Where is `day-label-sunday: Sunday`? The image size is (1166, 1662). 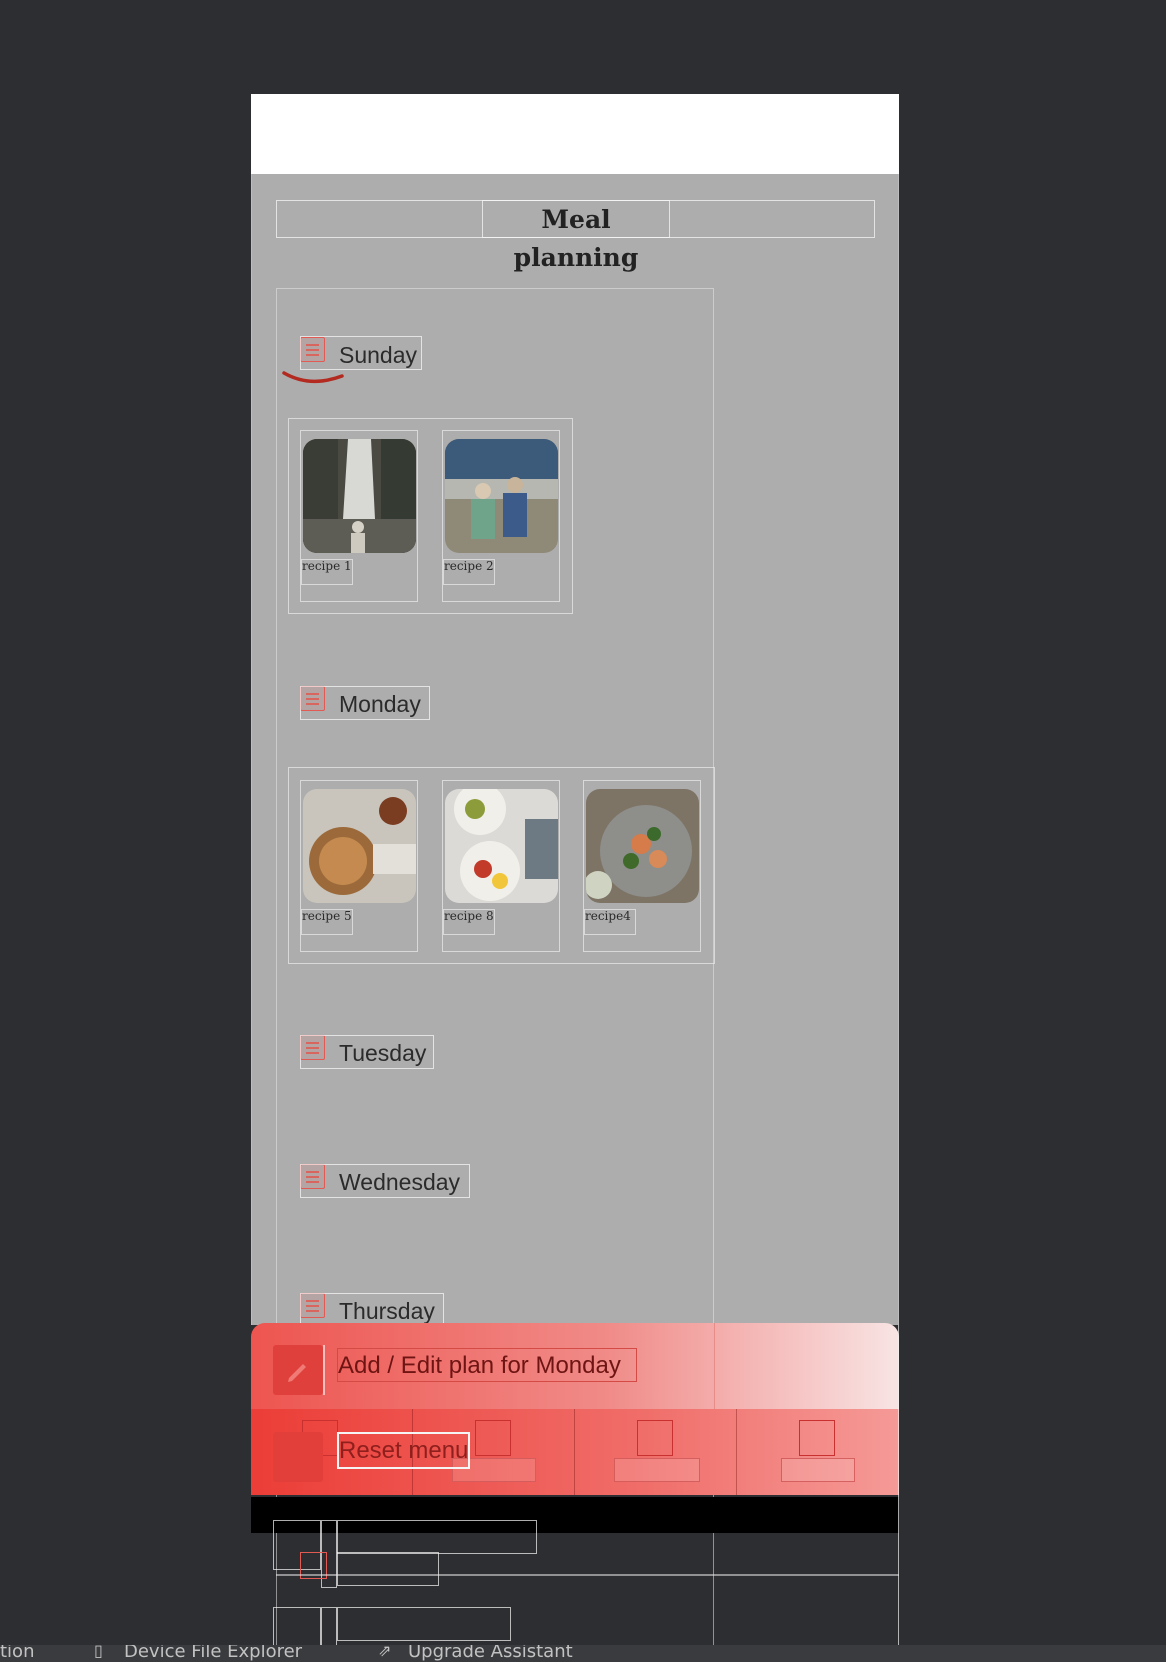
day-label-sunday: Sunday is located at coordinates (378, 355).